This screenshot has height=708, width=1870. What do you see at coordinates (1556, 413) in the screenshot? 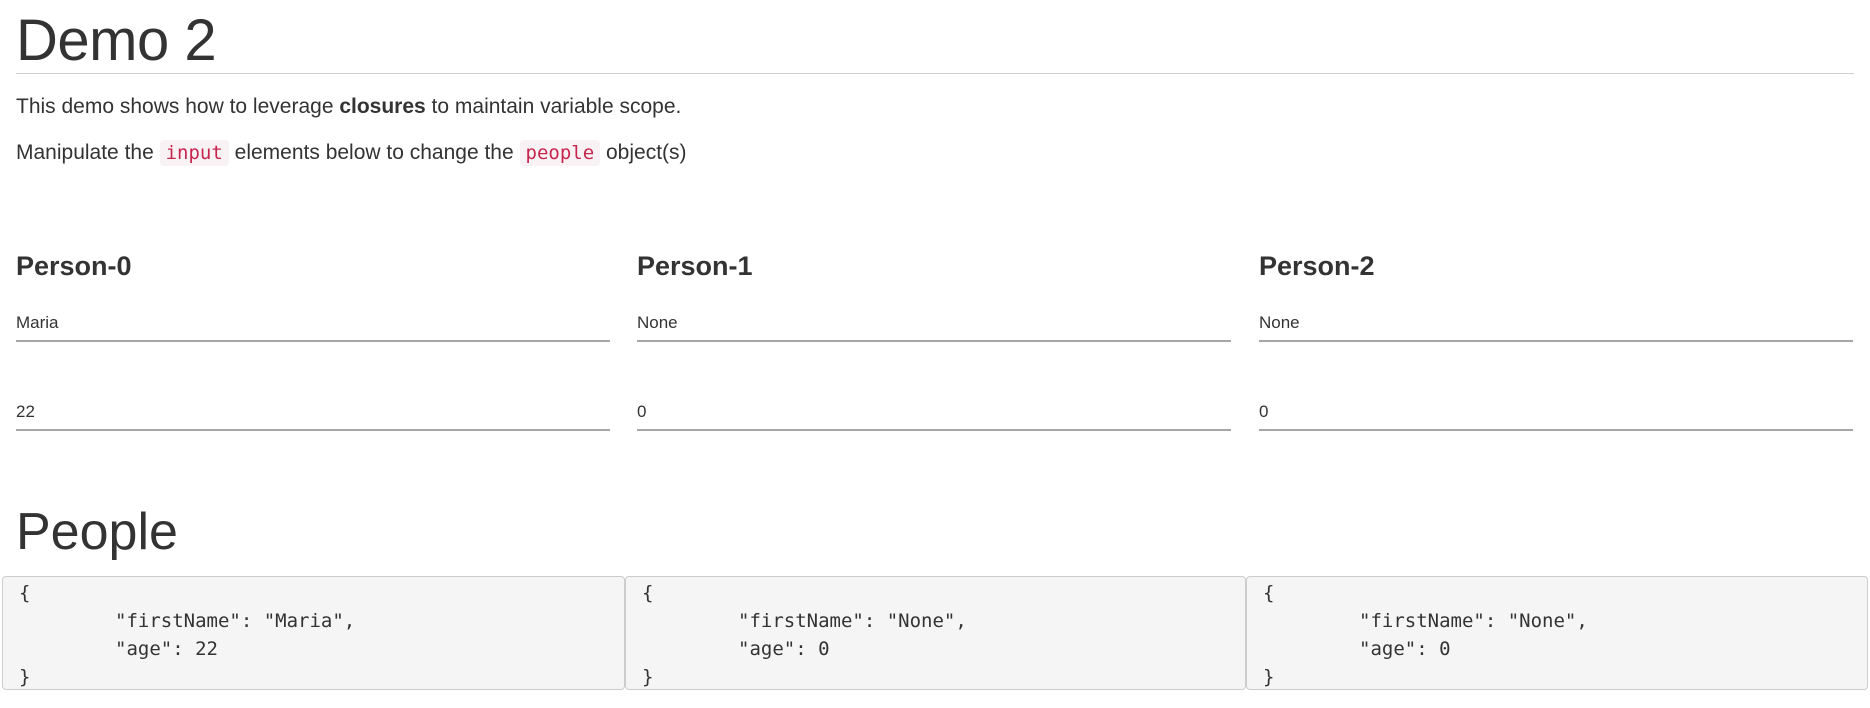
I see `person-2-age-input` at bounding box center [1556, 413].